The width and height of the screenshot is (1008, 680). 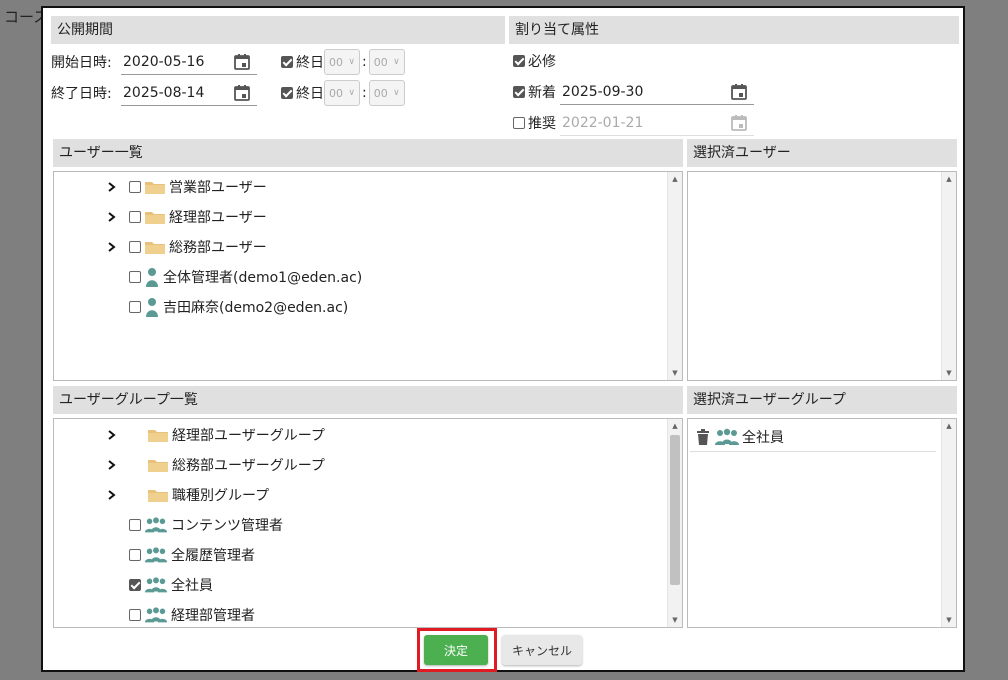 I want to click on end-datetime-row: 終了日時: 2025-08-14 終日 00 ∨ : 00 ∨, so click(x=228, y=93).